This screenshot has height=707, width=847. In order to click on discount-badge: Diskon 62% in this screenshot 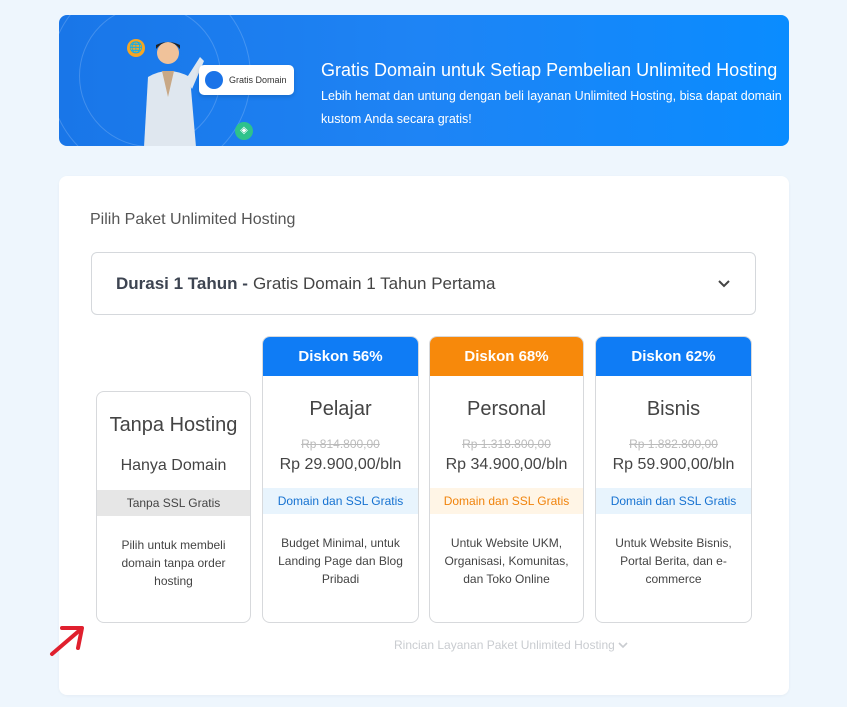, I will do `click(673, 356)`.